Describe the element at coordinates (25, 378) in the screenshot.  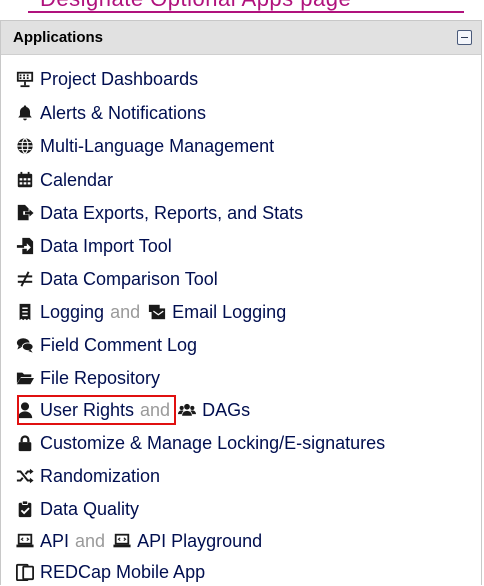
I see `folder-open-icon` at that location.